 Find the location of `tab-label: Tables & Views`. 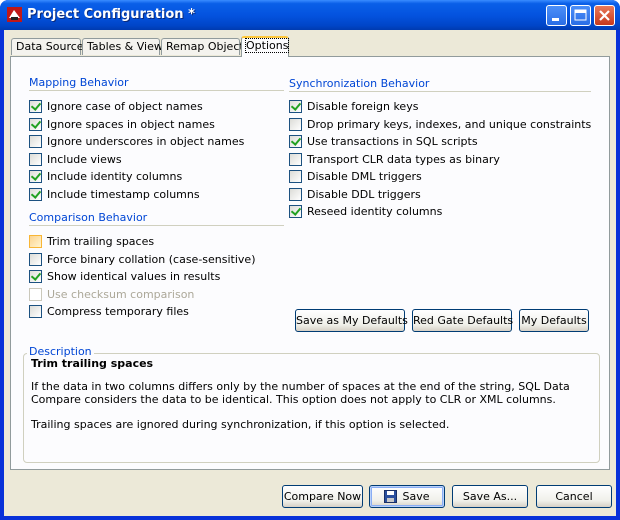

tab-label: Tables & Views is located at coordinates (128, 46).